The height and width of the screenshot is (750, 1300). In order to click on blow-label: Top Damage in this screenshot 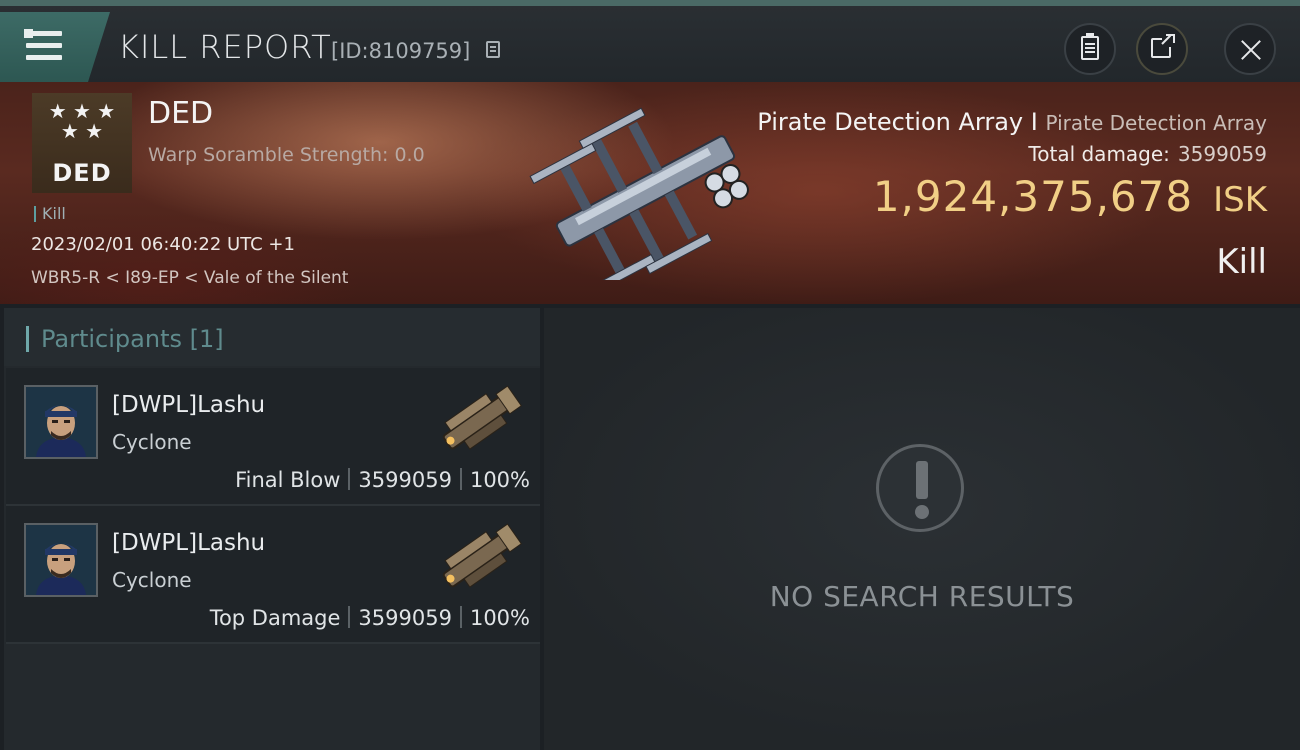, I will do `click(275, 618)`.